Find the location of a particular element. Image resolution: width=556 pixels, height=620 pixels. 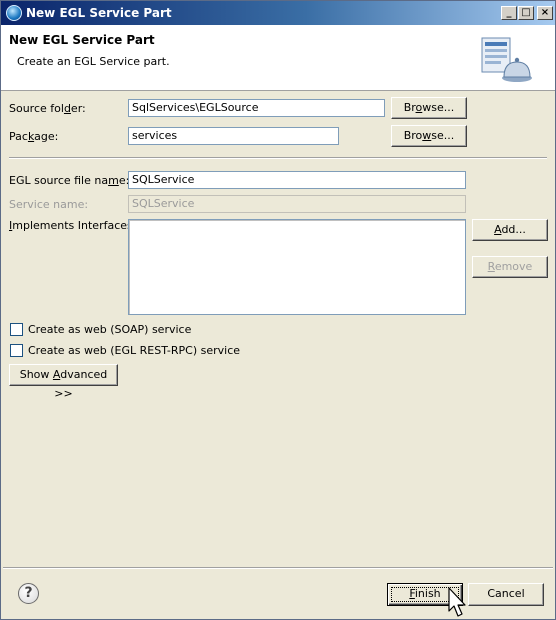

source-folder-label: Source folder: is located at coordinates (47, 108).